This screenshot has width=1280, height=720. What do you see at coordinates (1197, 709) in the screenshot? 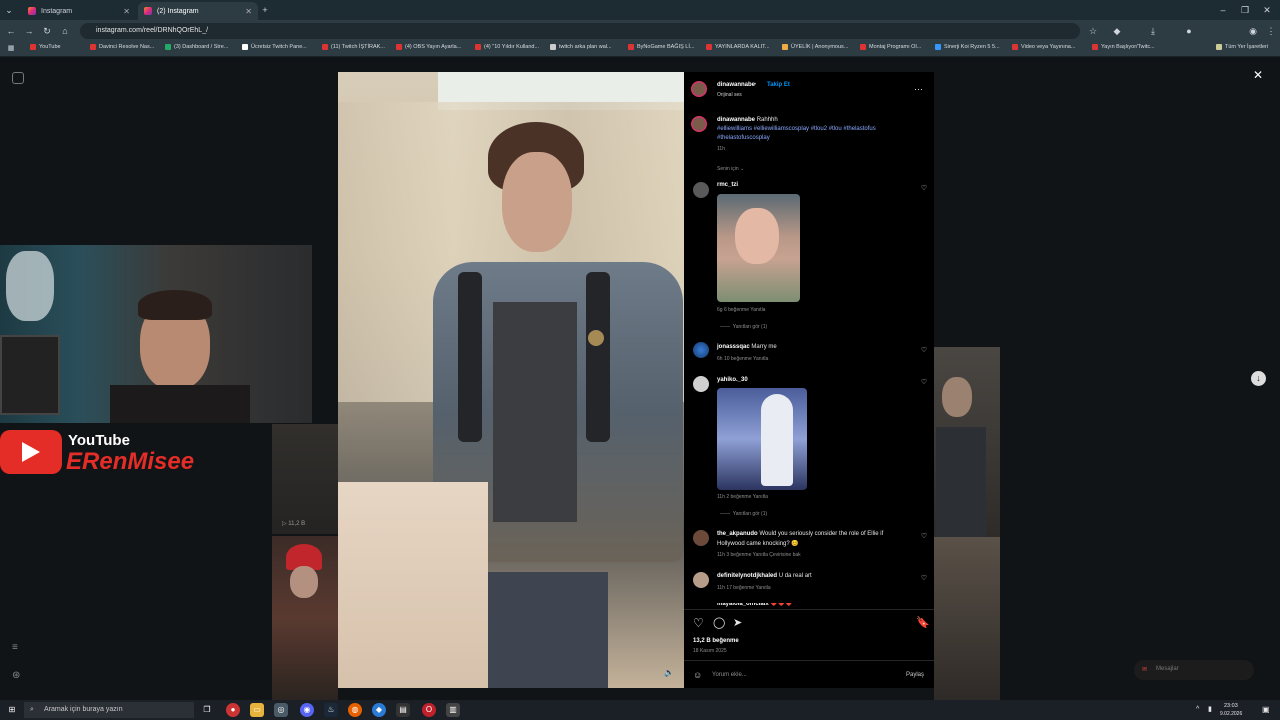
I see `tray-up-icon: ^` at bounding box center [1197, 709].